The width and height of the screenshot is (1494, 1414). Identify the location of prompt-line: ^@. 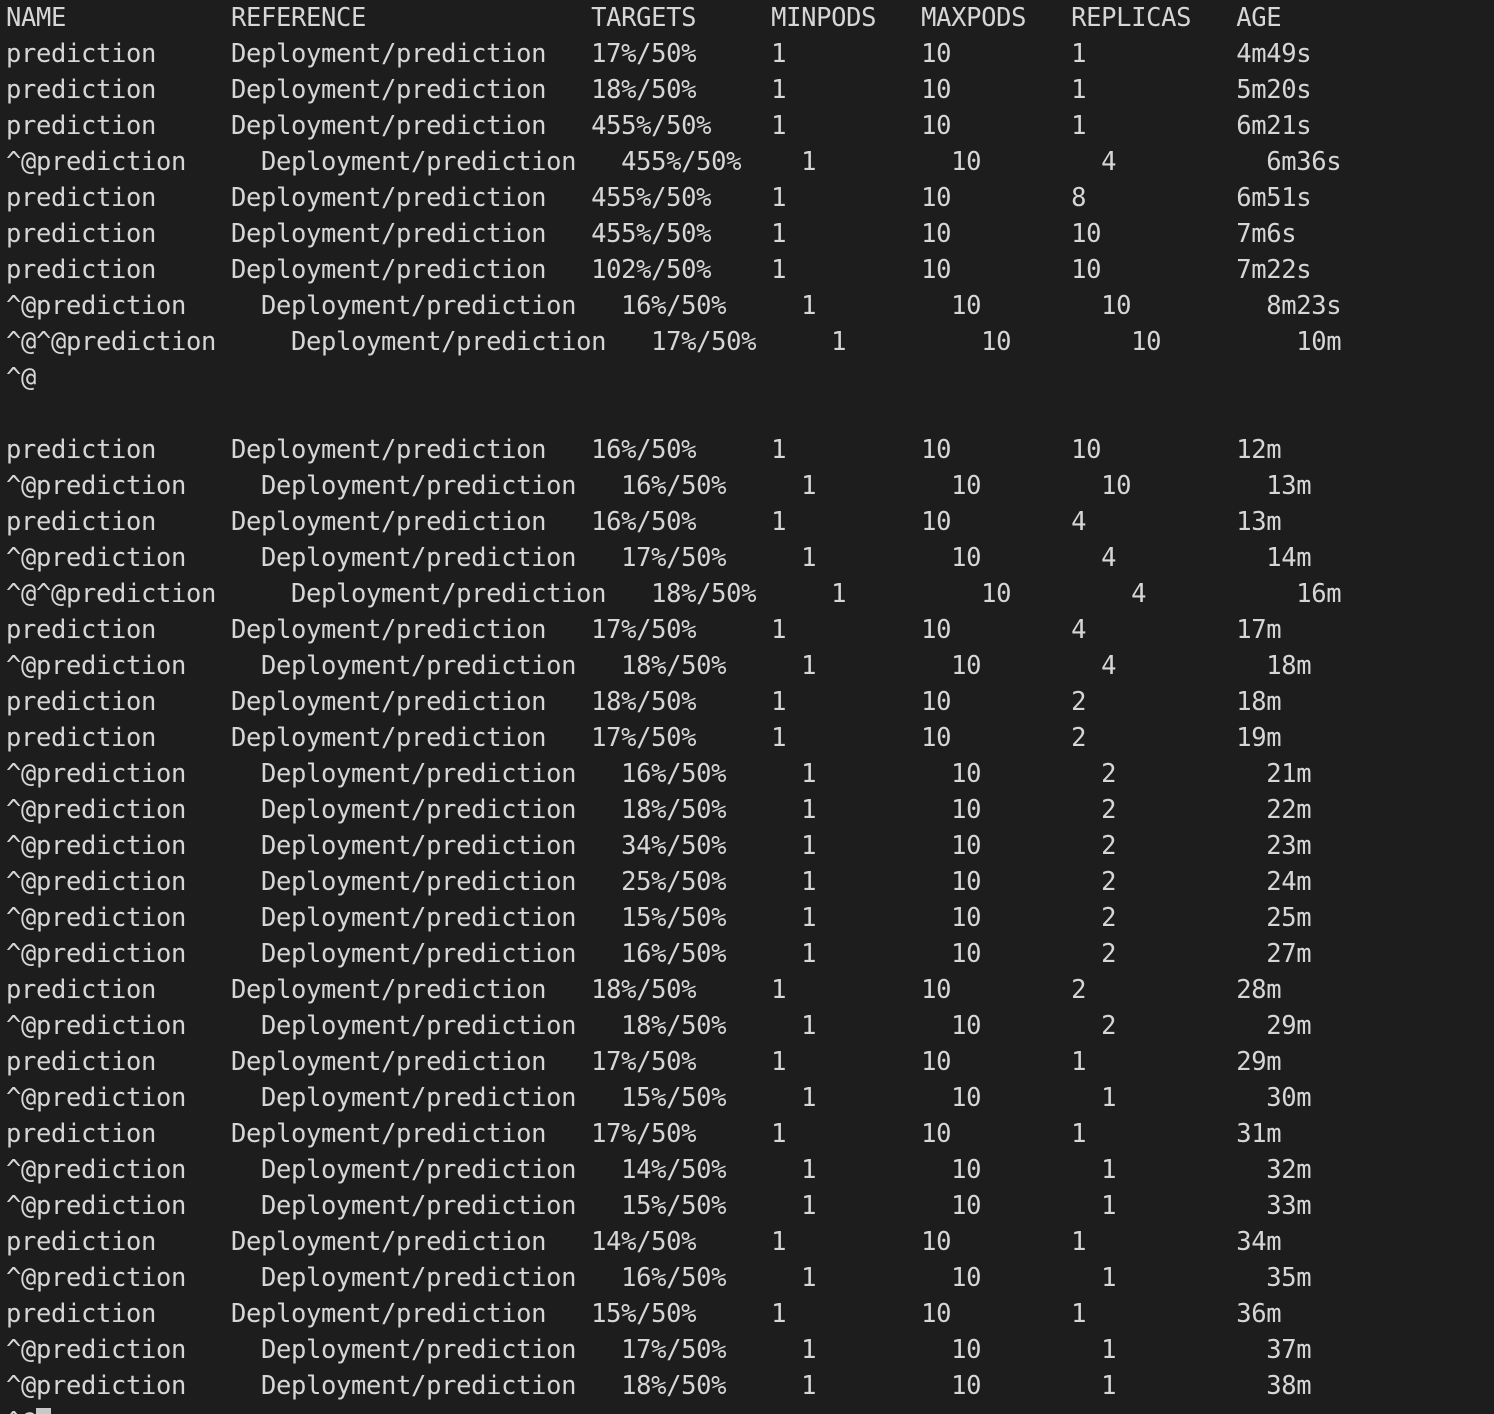
(747, 1409).